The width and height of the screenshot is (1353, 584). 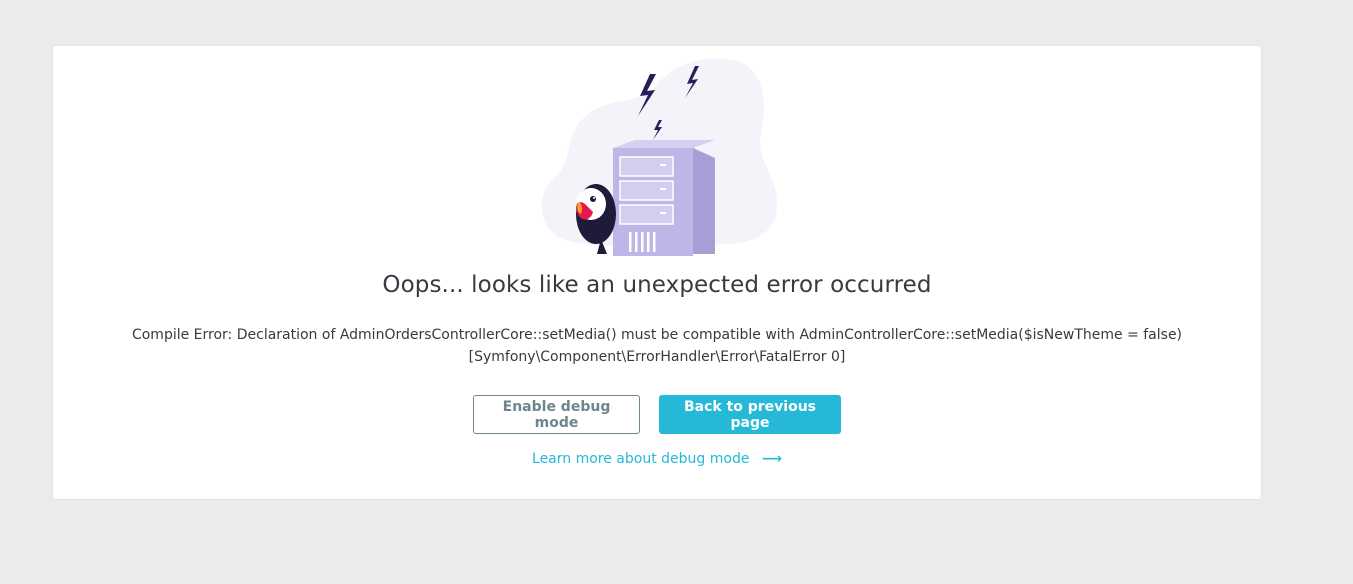 What do you see at coordinates (556, 414) in the screenshot?
I see `enable-debug-button: Enable debug mode` at bounding box center [556, 414].